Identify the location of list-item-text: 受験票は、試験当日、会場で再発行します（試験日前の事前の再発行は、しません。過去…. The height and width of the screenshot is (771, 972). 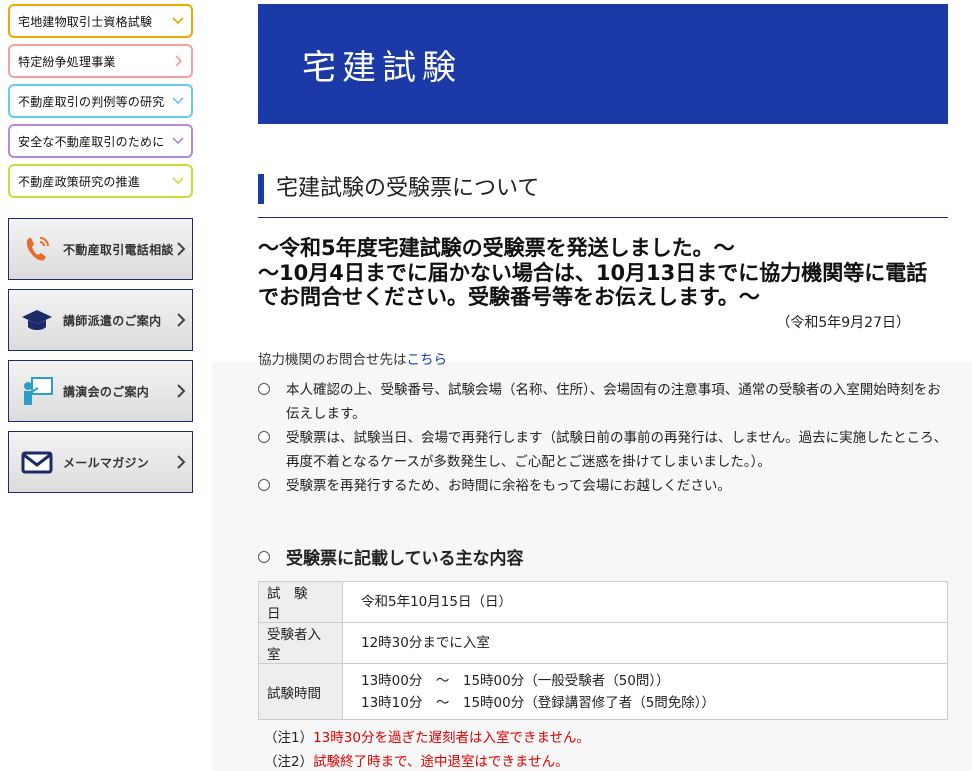
(617, 450).